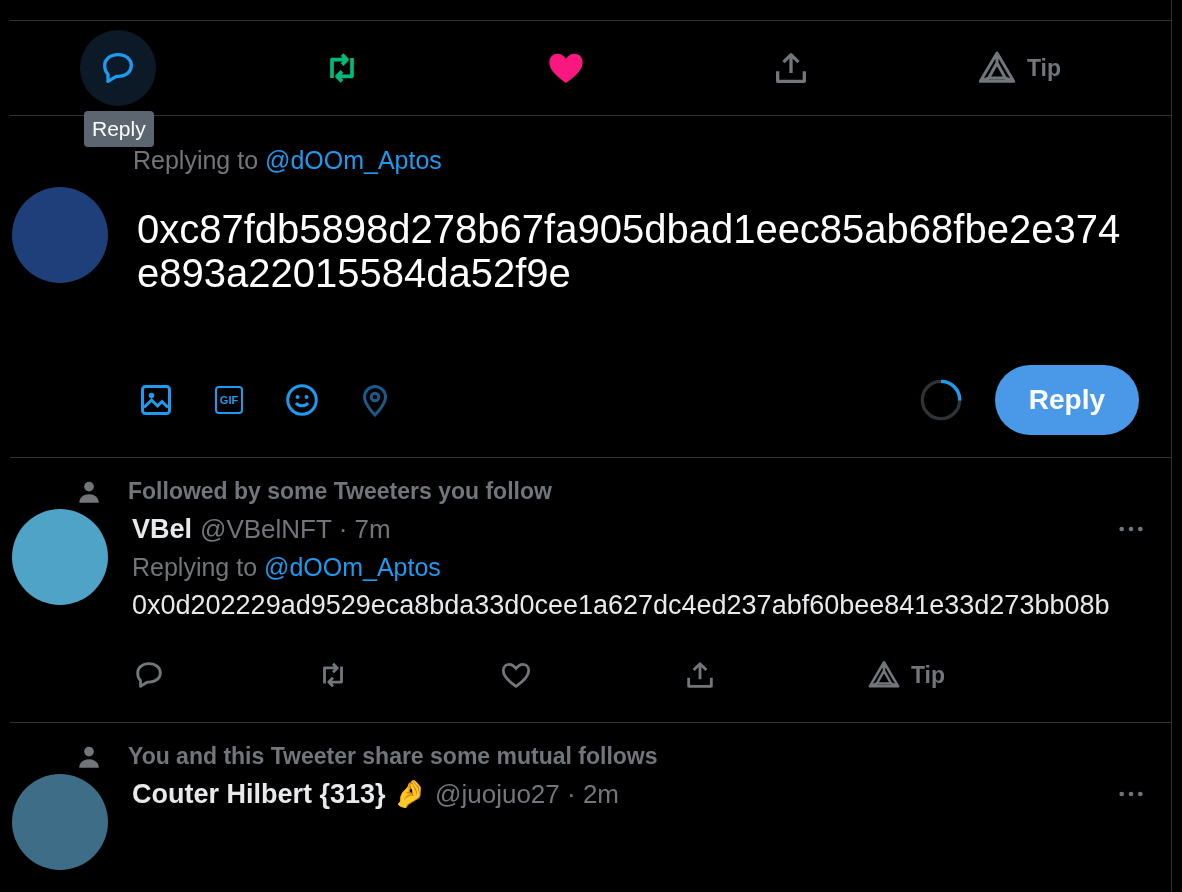 Image resolution: width=1182 pixels, height=892 pixels. What do you see at coordinates (527, 794) in the screenshot?
I see `handle-and-time: @juojuo27 · 2m` at bounding box center [527, 794].